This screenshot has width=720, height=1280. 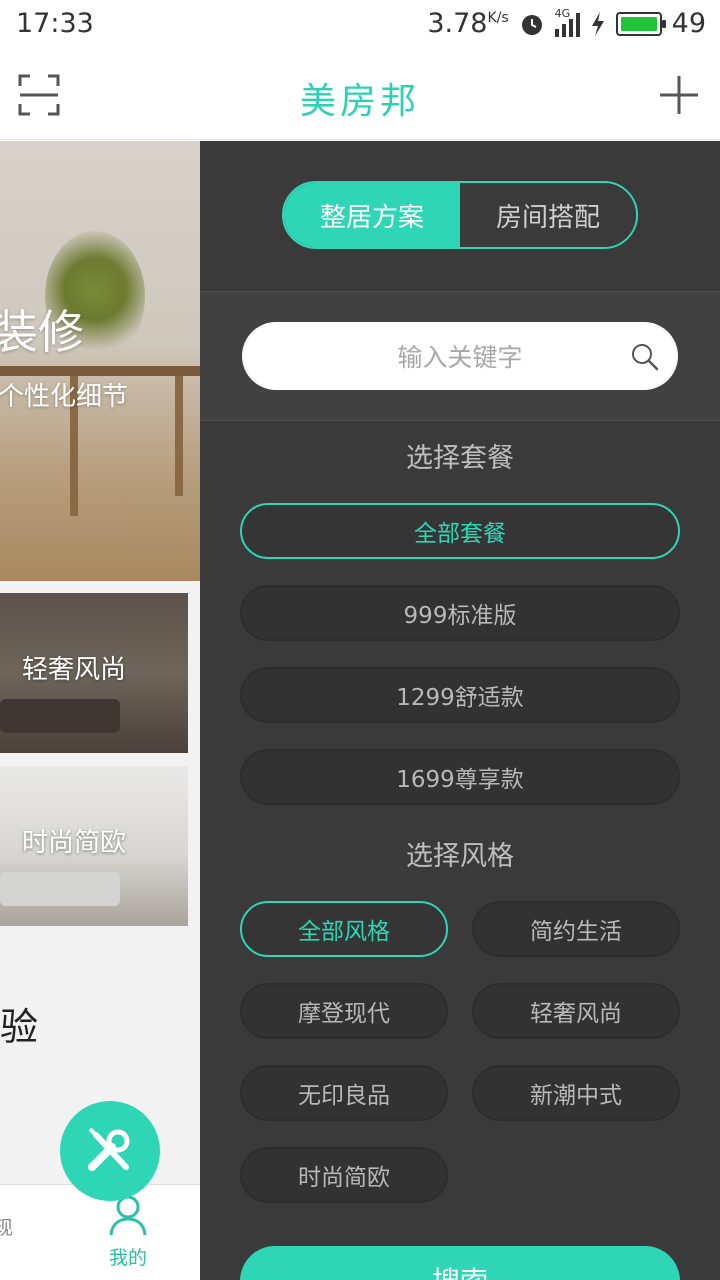 I want to click on style-card: 轻奢风尚, so click(x=94, y=673).